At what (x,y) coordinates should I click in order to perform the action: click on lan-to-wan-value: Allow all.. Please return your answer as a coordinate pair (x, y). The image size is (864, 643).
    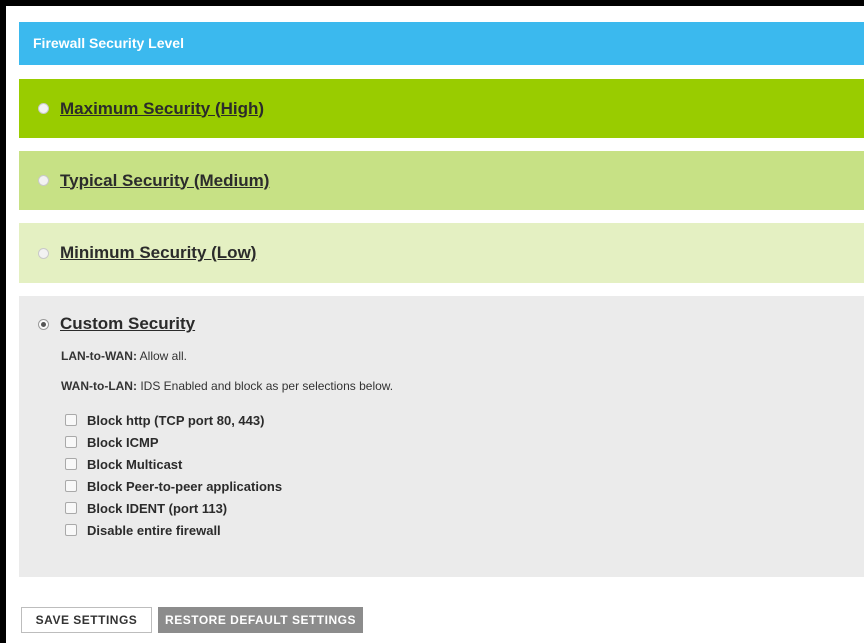
    Looking at the image, I should click on (162, 356).